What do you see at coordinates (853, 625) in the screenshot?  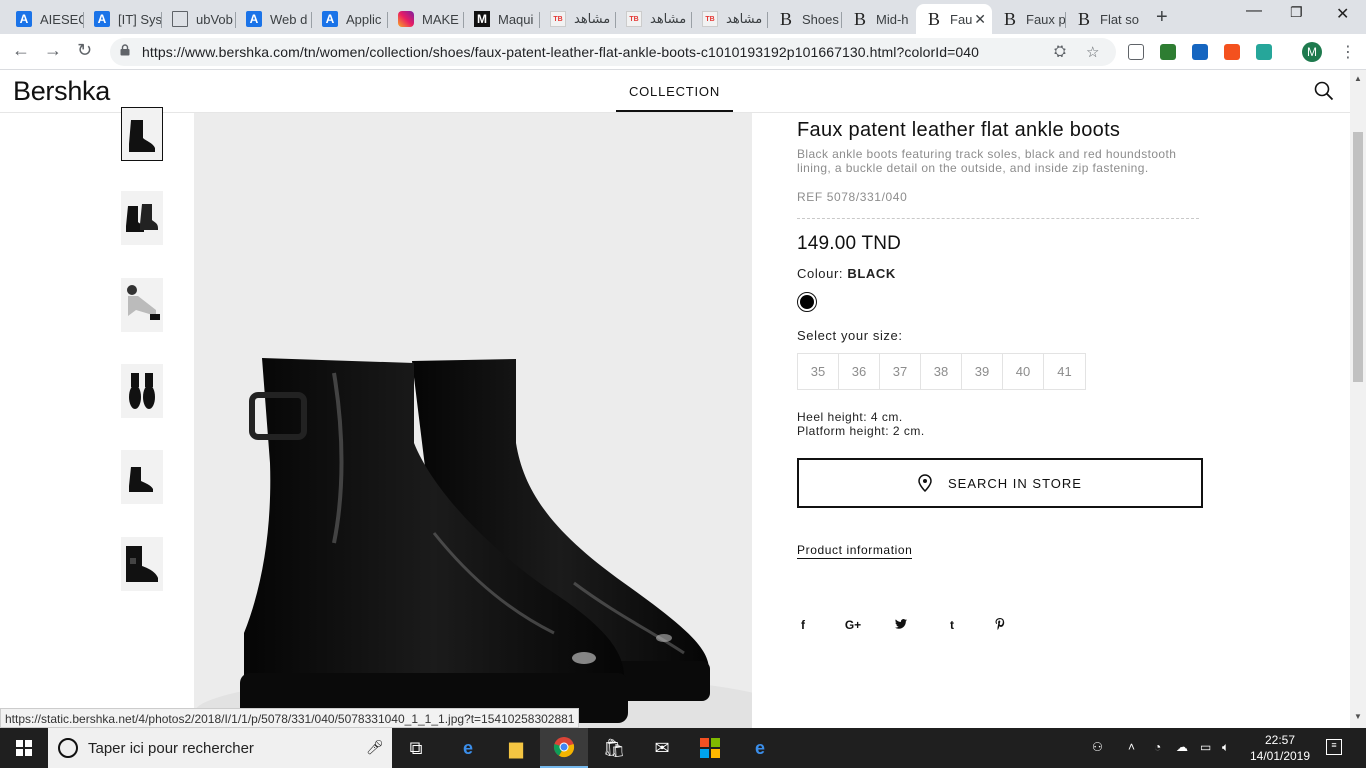 I see `google-plus-icon: G+` at bounding box center [853, 625].